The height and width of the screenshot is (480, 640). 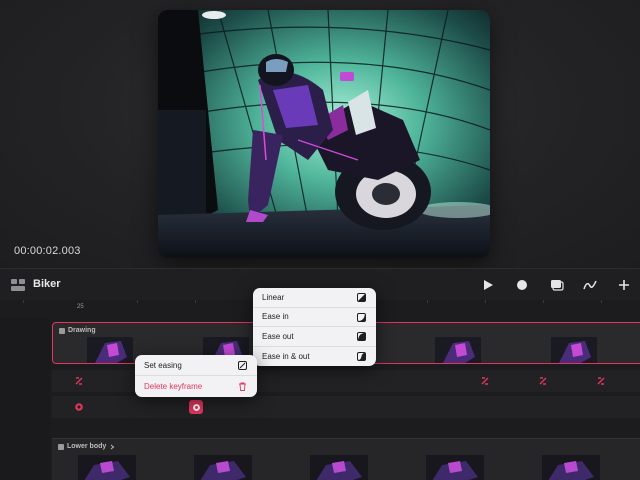 What do you see at coordinates (163, 365) in the screenshot?
I see `set-easing-label: Set easing` at bounding box center [163, 365].